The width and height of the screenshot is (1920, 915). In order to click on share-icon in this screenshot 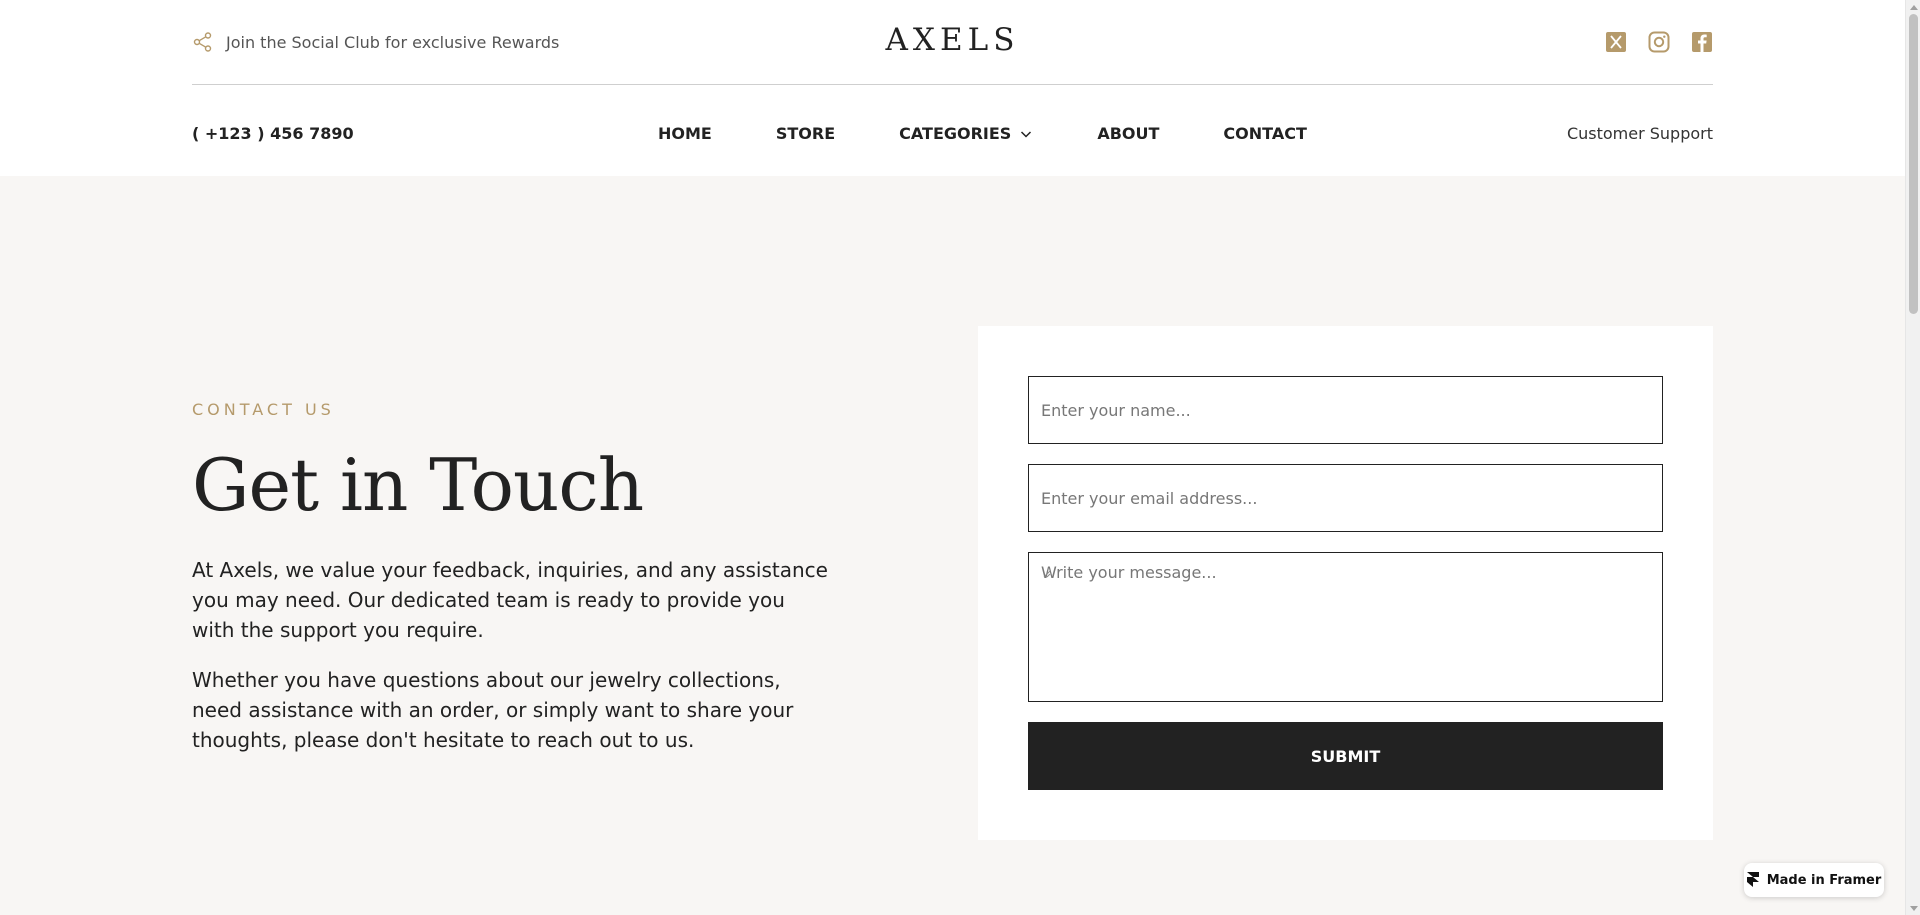, I will do `click(203, 42)`.